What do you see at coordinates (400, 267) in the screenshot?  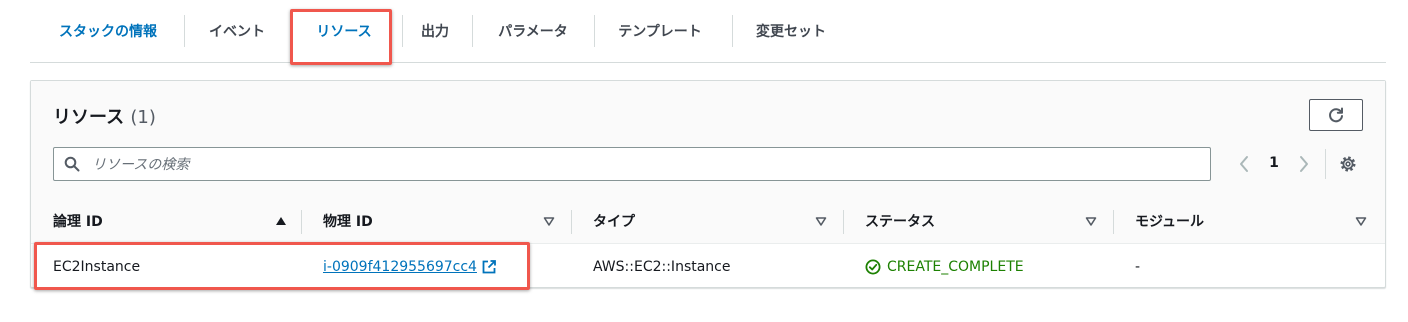 I see `physical-id-link: i-0909f412955697cc4` at bounding box center [400, 267].